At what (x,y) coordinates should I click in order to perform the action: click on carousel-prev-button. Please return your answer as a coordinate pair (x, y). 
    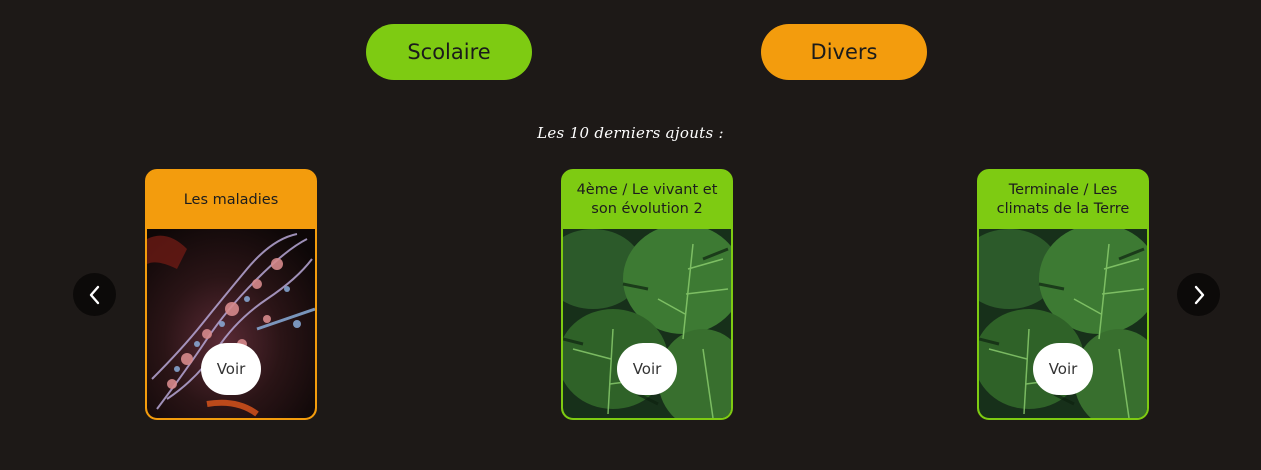
    Looking at the image, I should click on (94, 294).